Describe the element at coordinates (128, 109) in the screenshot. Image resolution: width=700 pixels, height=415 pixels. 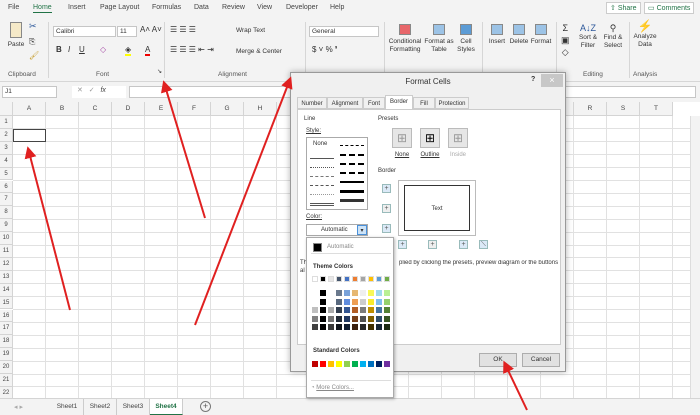
I see `column-header: D` at that location.